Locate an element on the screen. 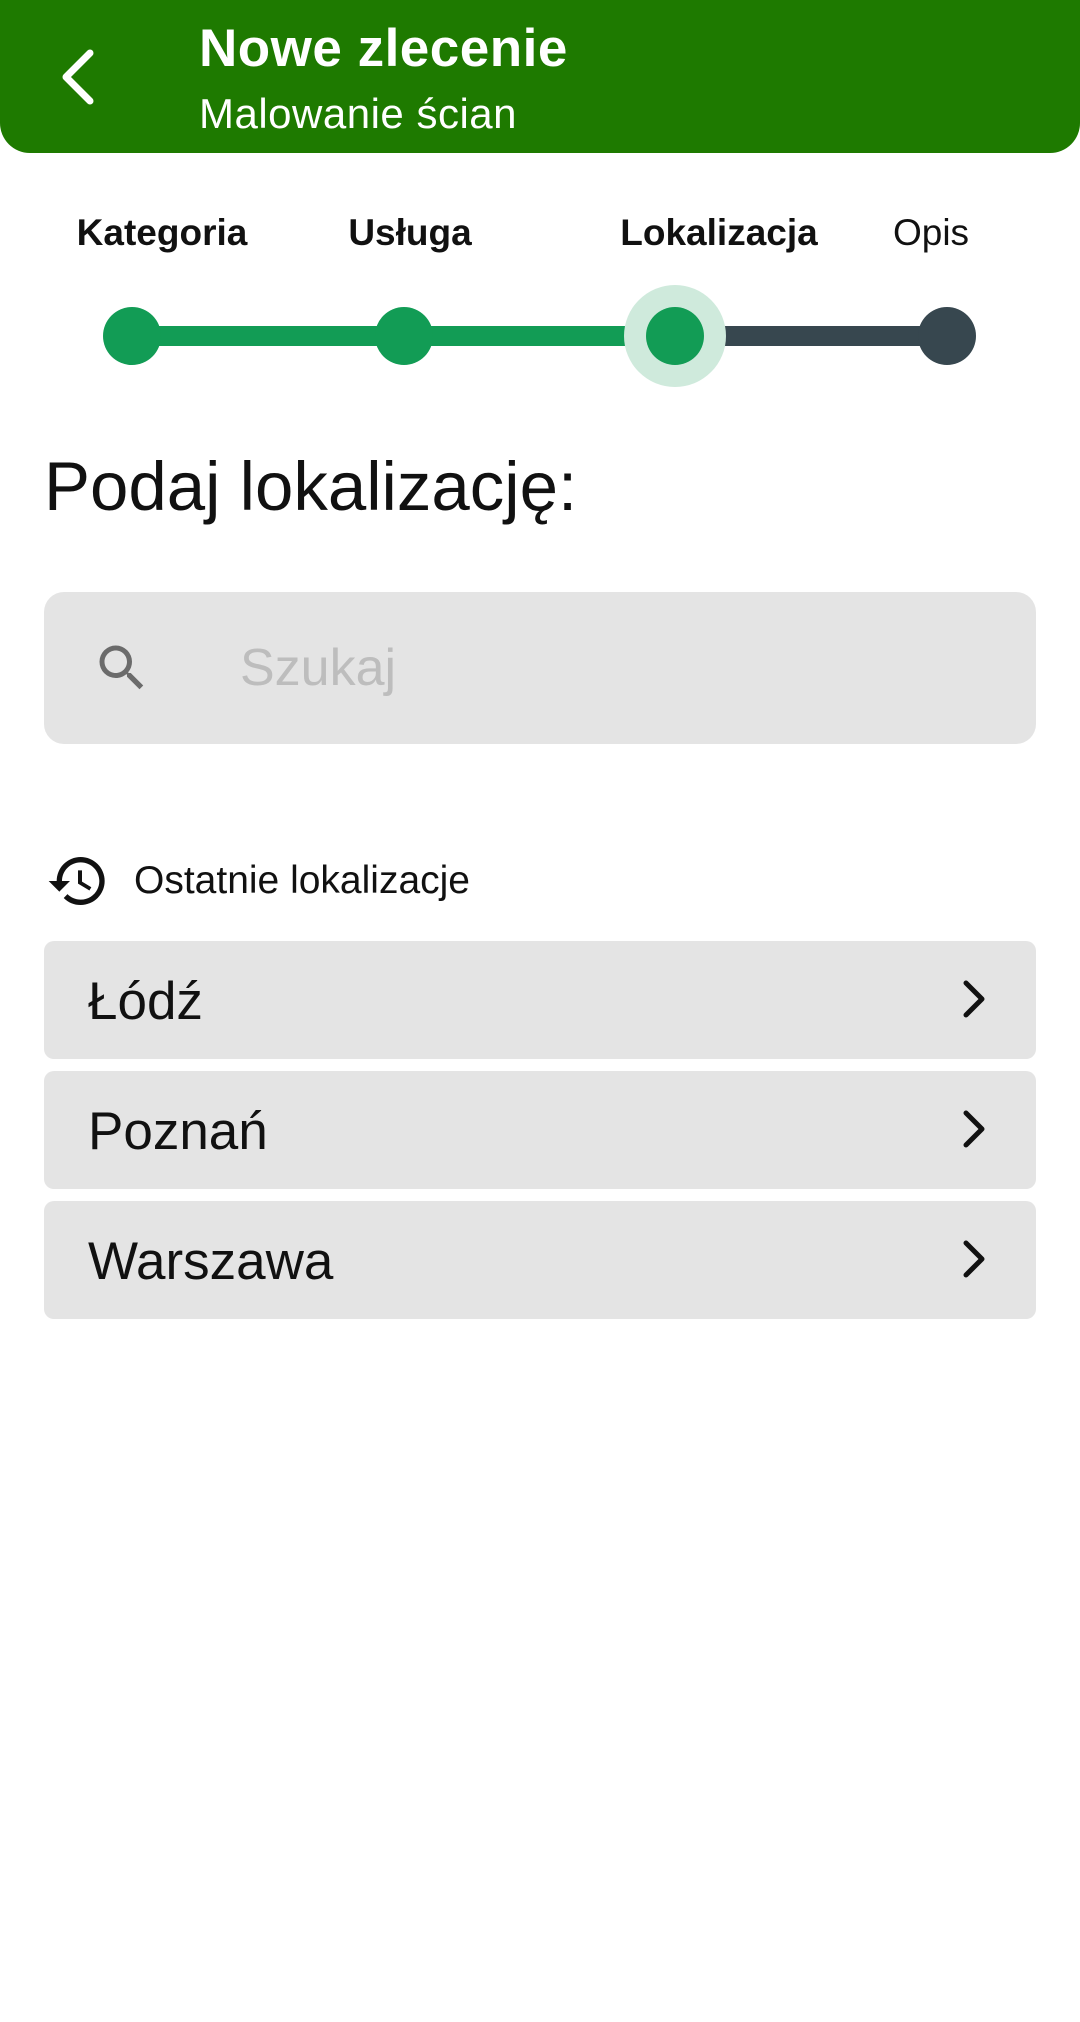 The height and width of the screenshot is (2022, 1080). step-label-kategoria: Kategoria is located at coordinates (162, 232).